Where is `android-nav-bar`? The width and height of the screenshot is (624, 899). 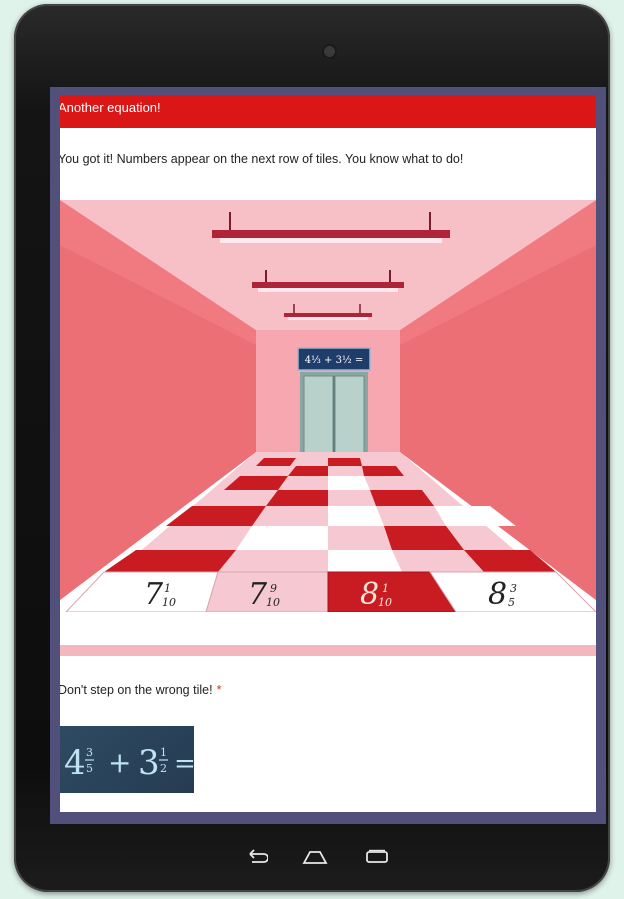
android-nav-bar is located at coordinates (314, 857).